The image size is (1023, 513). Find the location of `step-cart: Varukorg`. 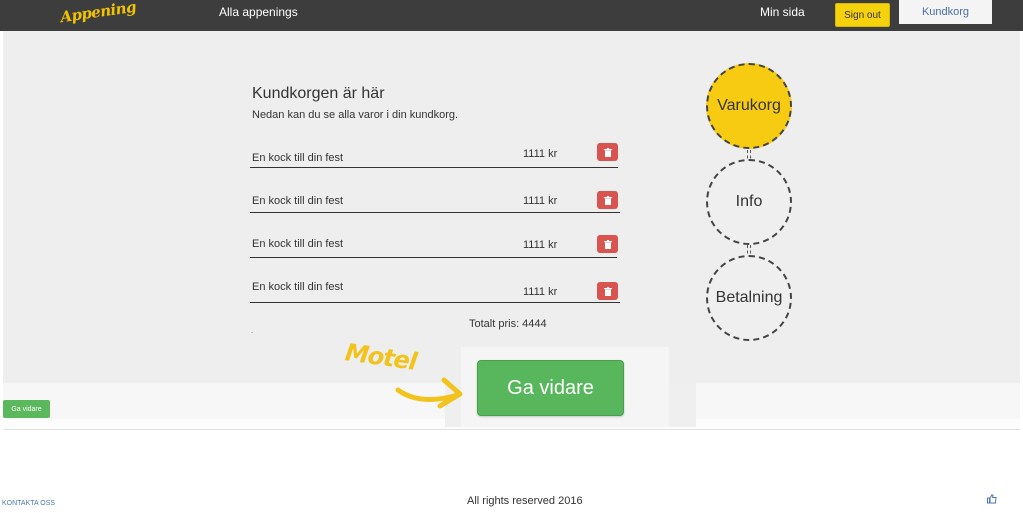

step-cart: Varukorg is located at coordinates (749, 106).